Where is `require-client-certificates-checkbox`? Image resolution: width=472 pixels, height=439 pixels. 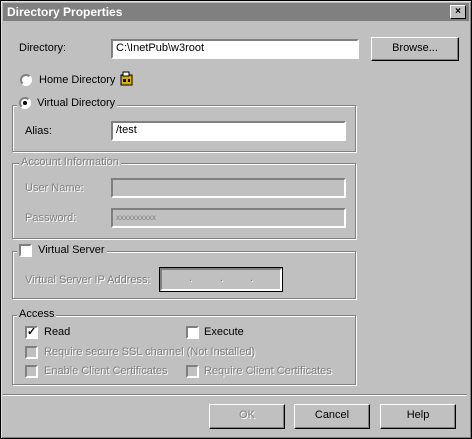
require-client-certificates-checkbox is located at coordinates (192, 371).